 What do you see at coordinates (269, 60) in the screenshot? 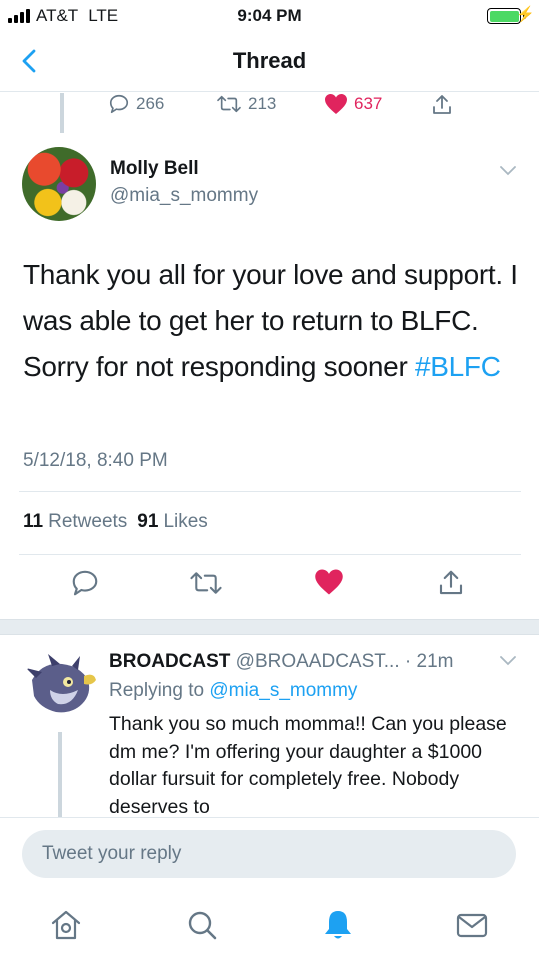
I see `page-title: Thread` at bounding box center [269, 60].